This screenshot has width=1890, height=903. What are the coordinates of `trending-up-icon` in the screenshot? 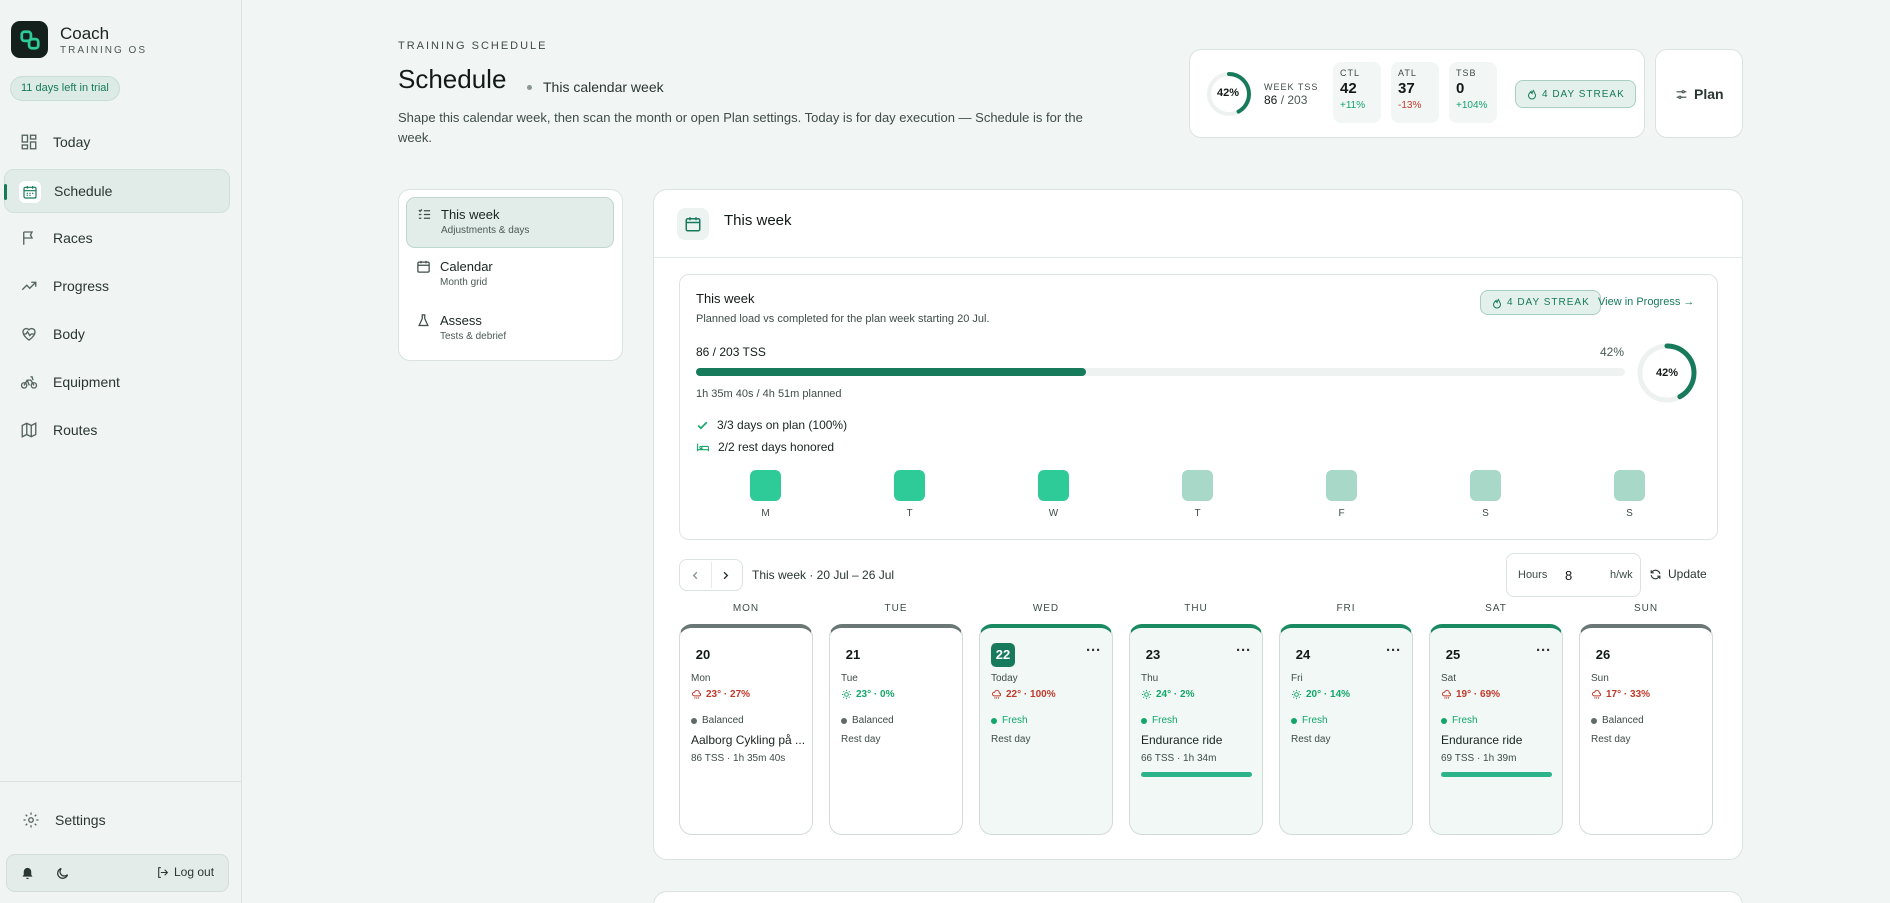 It's located at (29, 286).